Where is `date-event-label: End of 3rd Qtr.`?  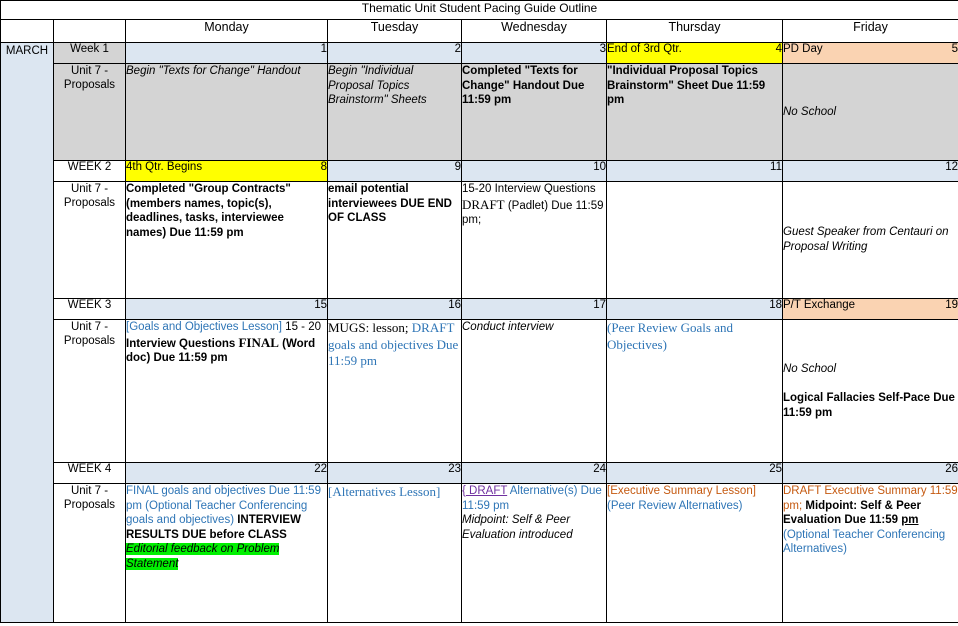
date-event-label: End of 3rd Qtr. is located at coordinates (644, 49).